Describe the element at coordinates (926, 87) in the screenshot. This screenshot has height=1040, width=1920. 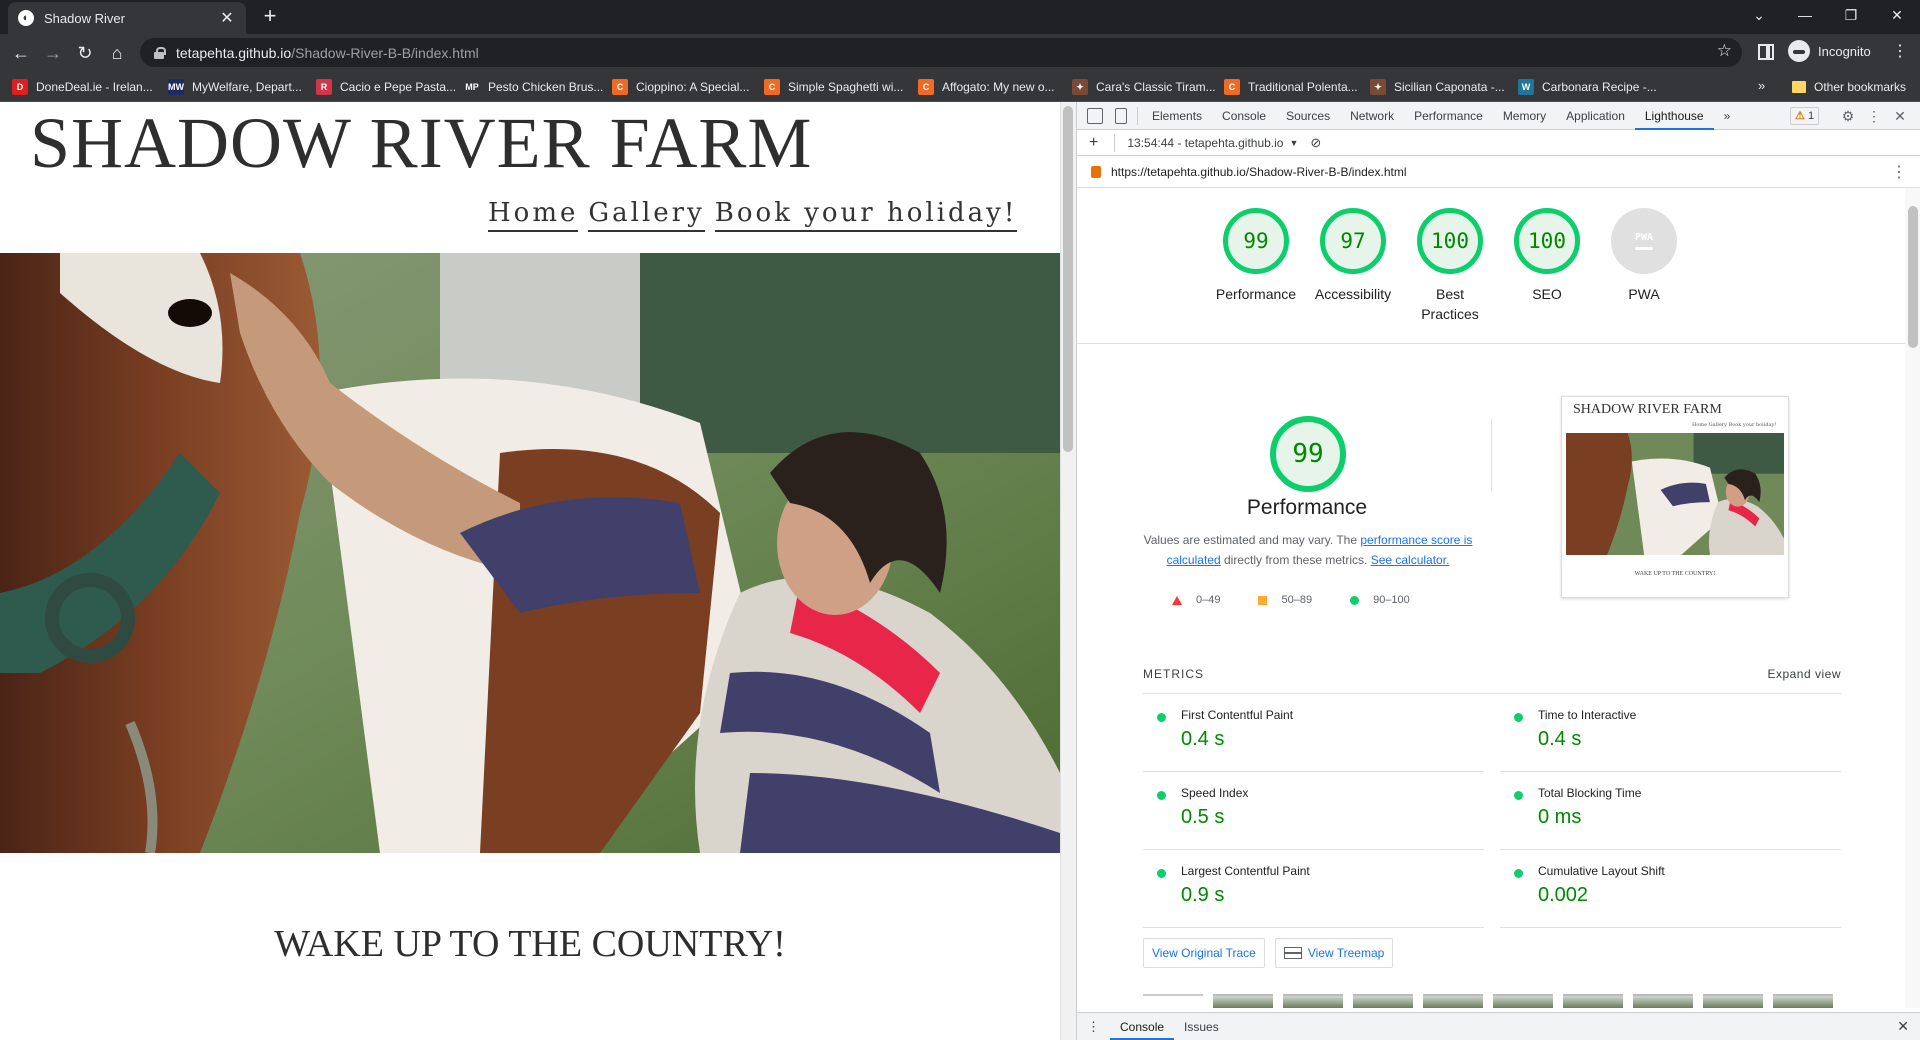
I see `bookmark-favicon-icon: C` at that location.